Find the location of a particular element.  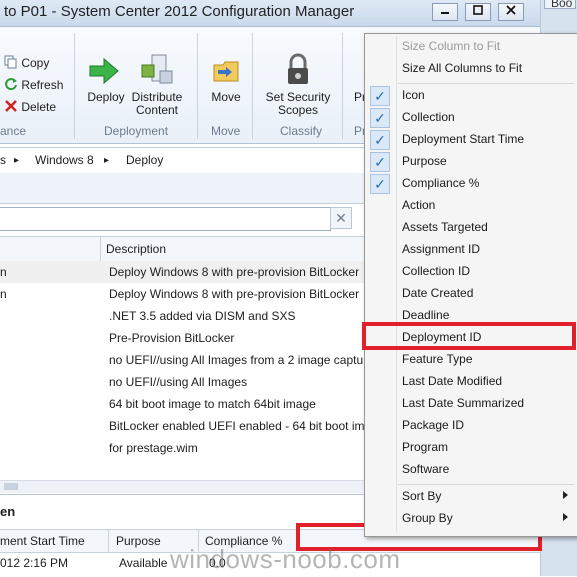

menu-item-size-all-columns: Size All Columns to Fit is located at coordinates (470, 69).